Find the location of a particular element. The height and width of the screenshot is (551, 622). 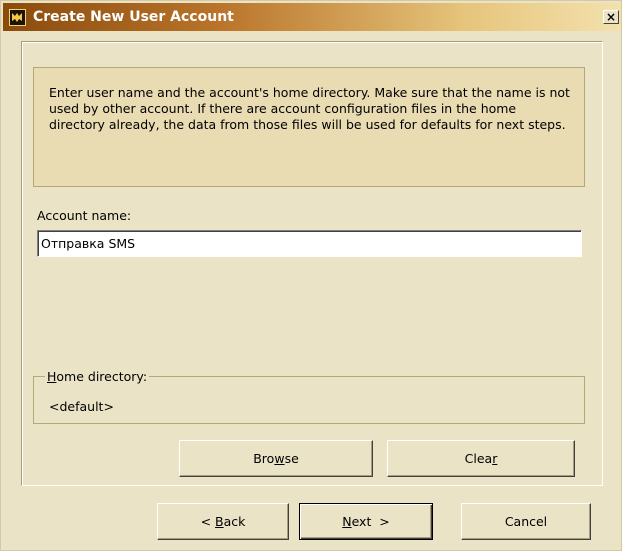

browse-label-post: se is located at coordinates (291, 458).